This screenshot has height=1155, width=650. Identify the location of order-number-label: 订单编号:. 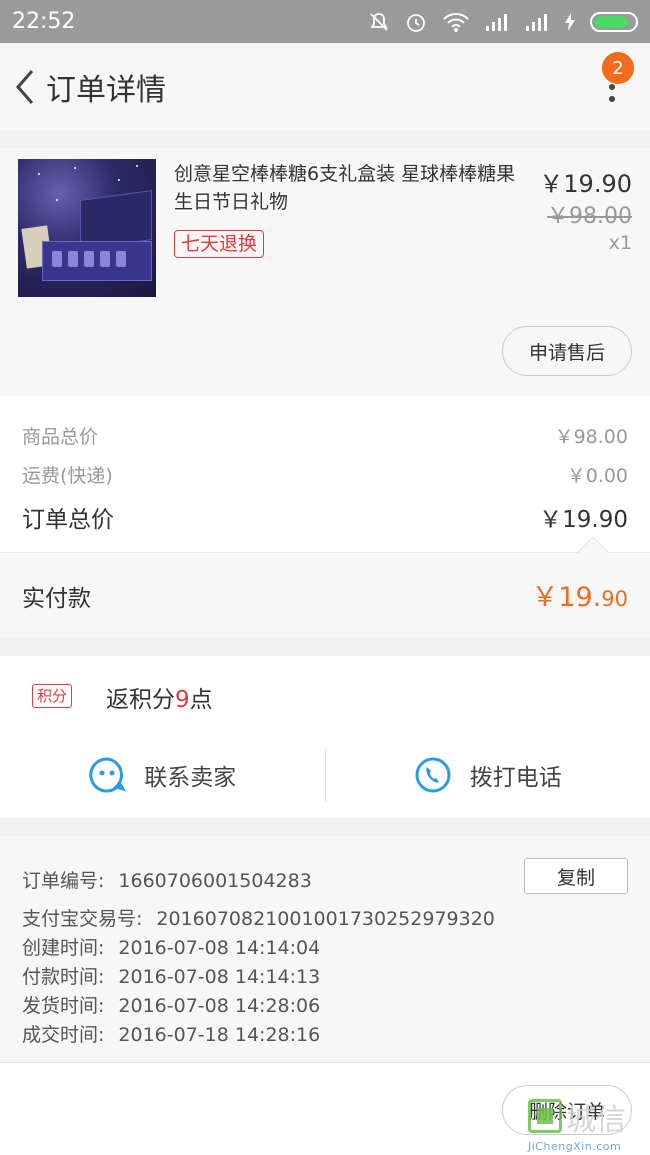
(63, 881).